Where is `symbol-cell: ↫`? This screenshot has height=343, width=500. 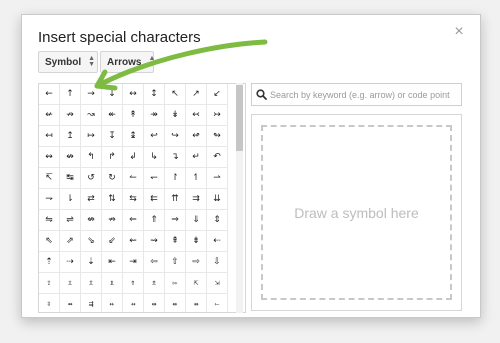 symbol-cell: ↫ is located at coordinates (196, 136).